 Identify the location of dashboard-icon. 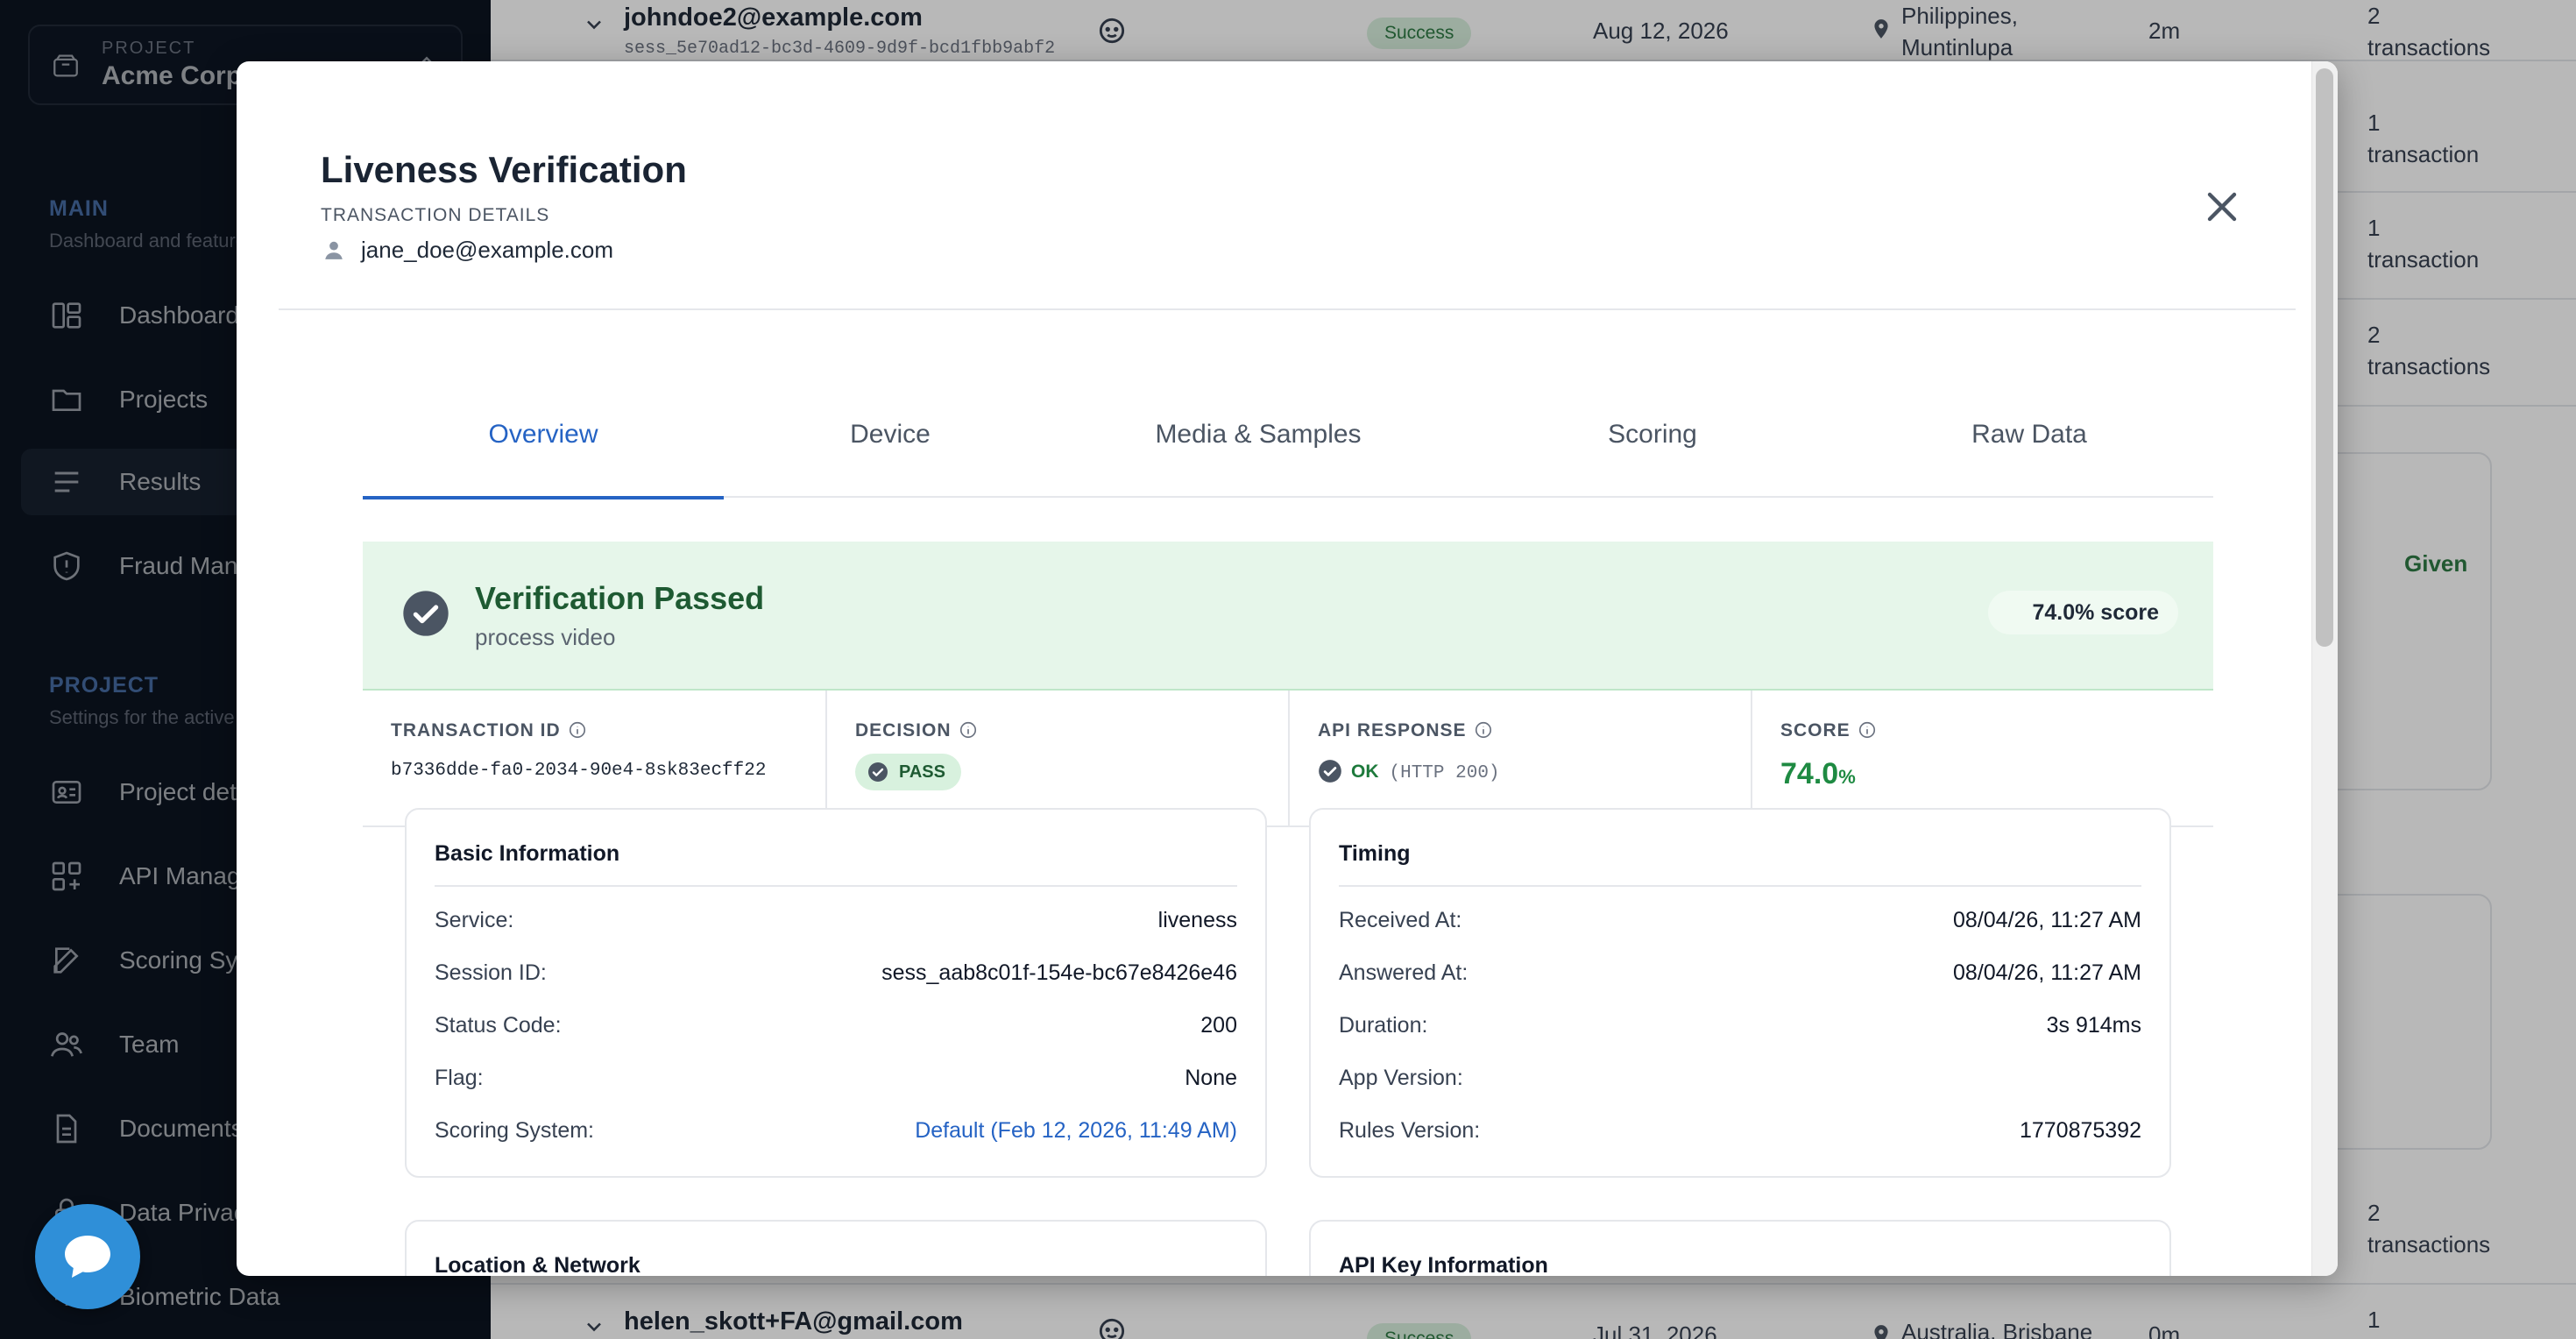
(66, 316).